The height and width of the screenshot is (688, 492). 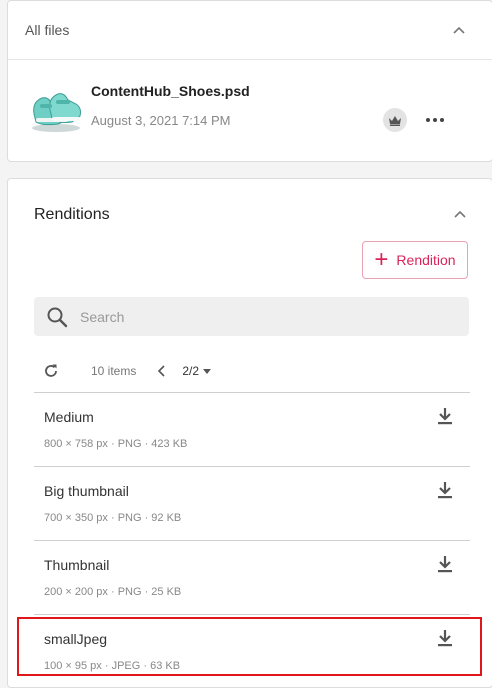 What do you see at coordinates (426, 260) in the screenshot?
I see `add-rendition-label: Rendition` at bounding box center [426, 260].